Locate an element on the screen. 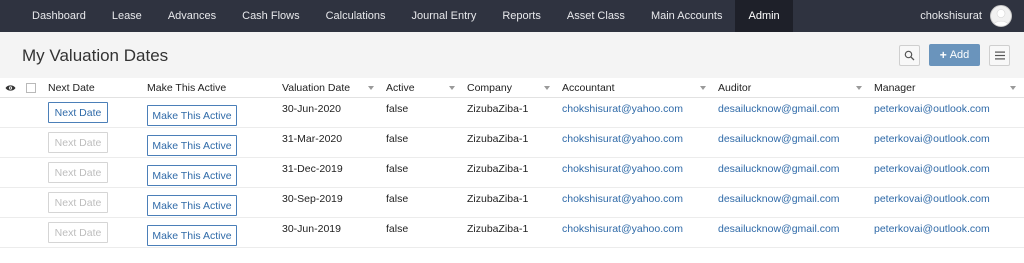  valuation-date-cell: 31-Dec-2019 is located at coordinates (312, 169).